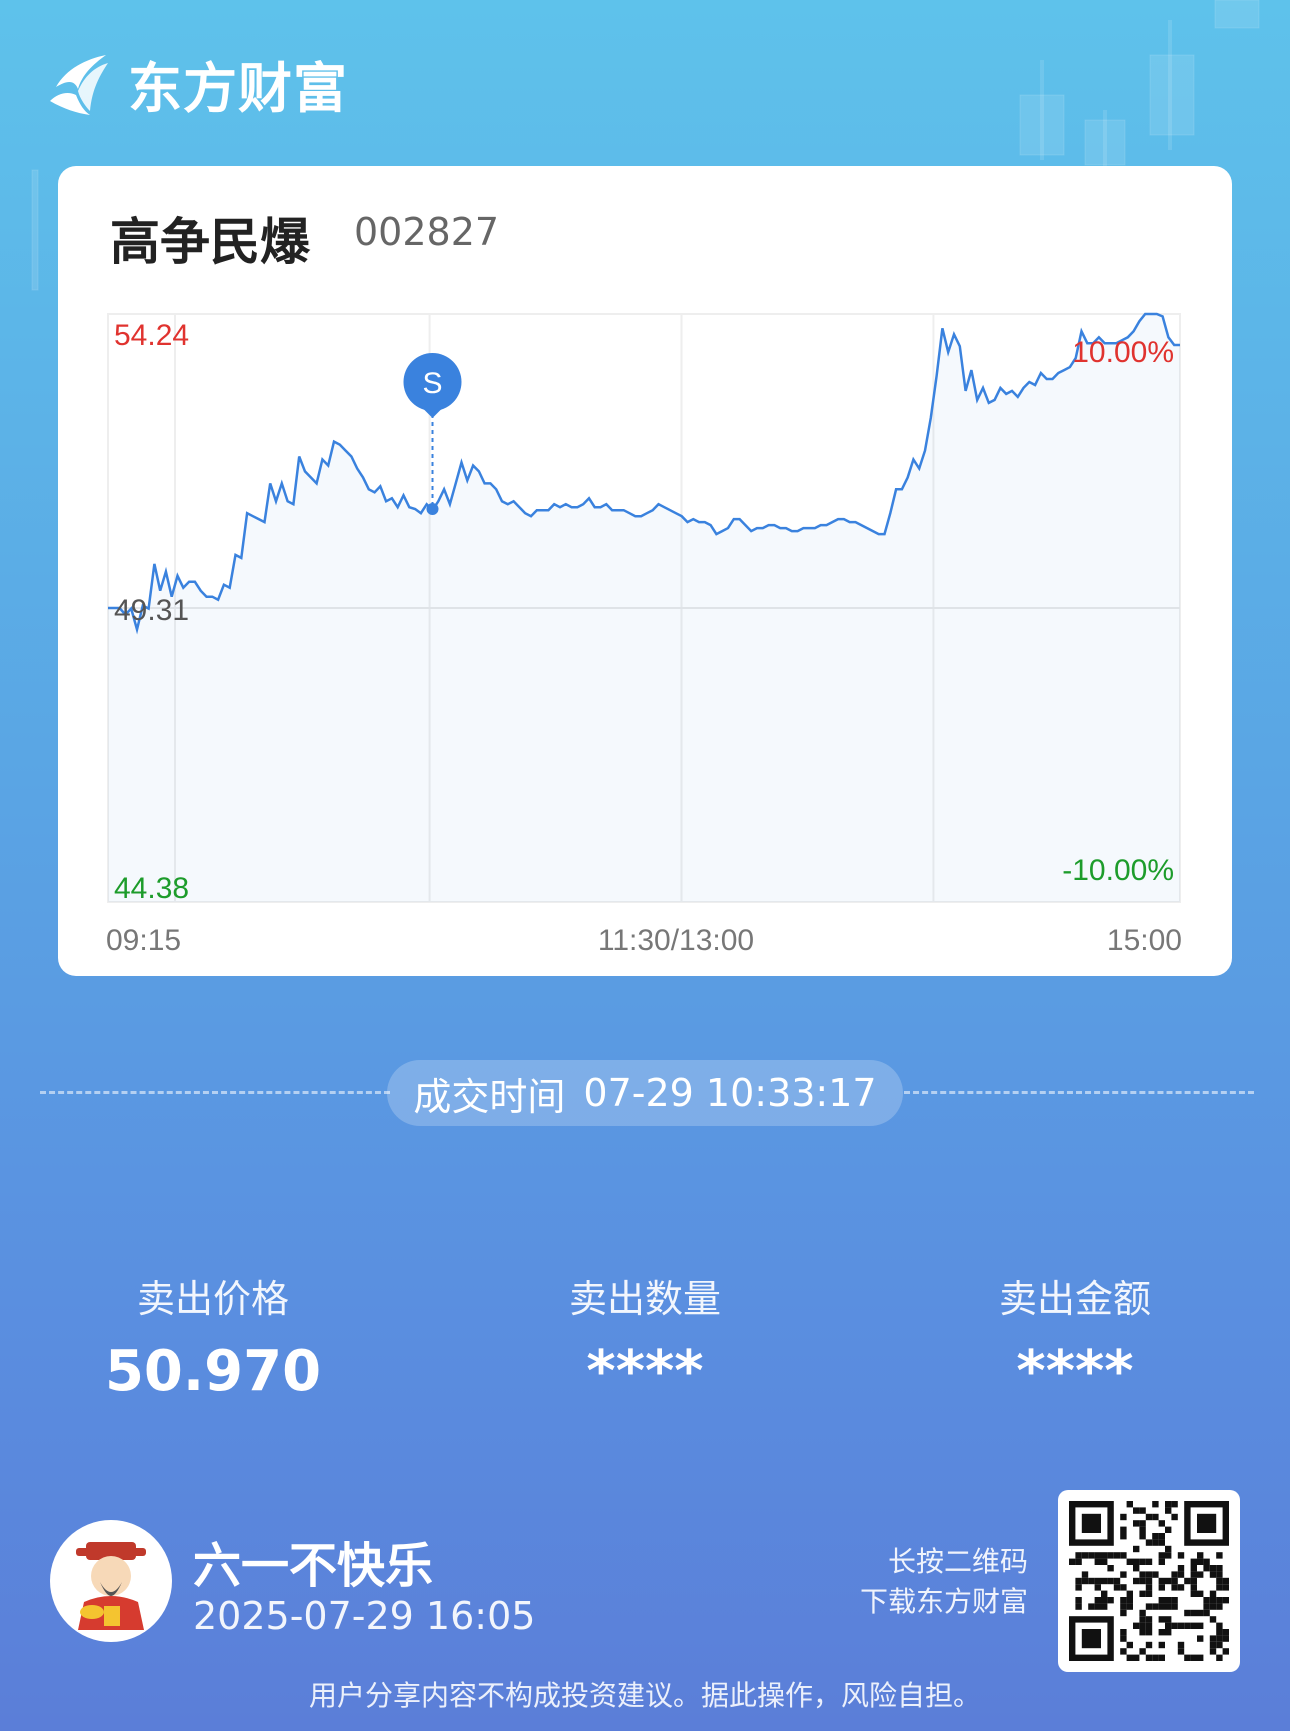 This screenshot has width=1290, height=1731. I want to click on sell-price-label: 卖出价格, so click(212, 1299).